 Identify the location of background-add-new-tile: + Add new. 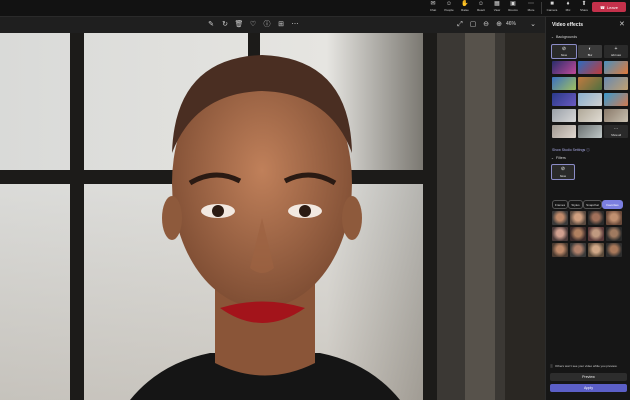
(616, 51).